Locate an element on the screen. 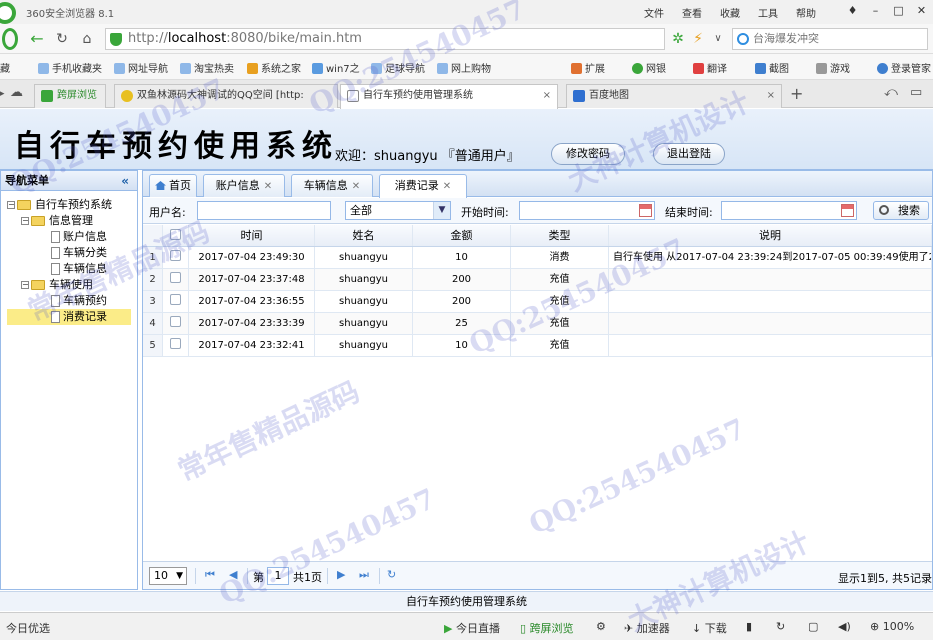 Image resolution: width=933 pixels, height=640 pixels. status-left: 今日优选 is located at coordinates (28, 628).